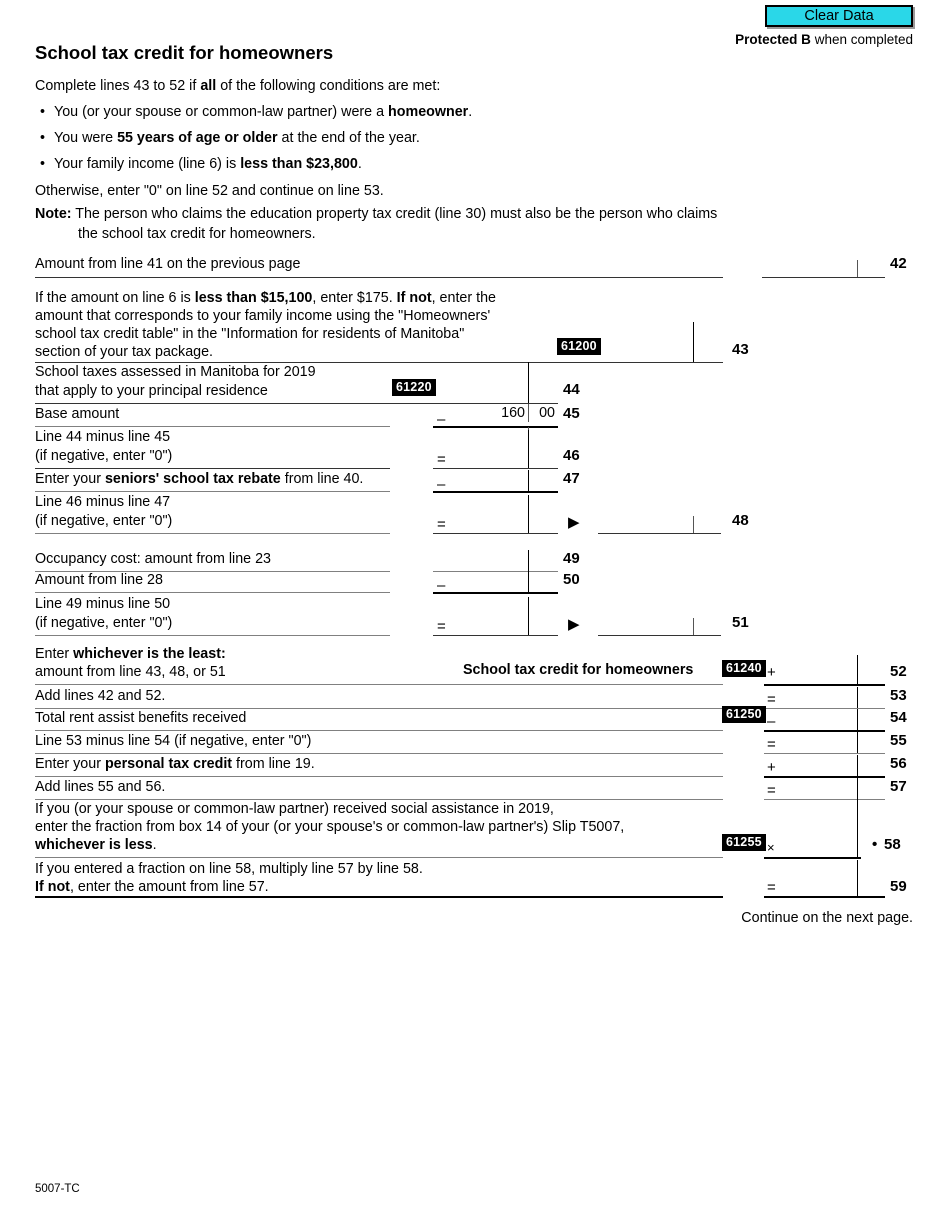 This screenshot has height=1230, width=950. What do you see at coordinates (659, 635) in the screenshot?
I see `line-51-amount-field` at bounding box center [659, 635].